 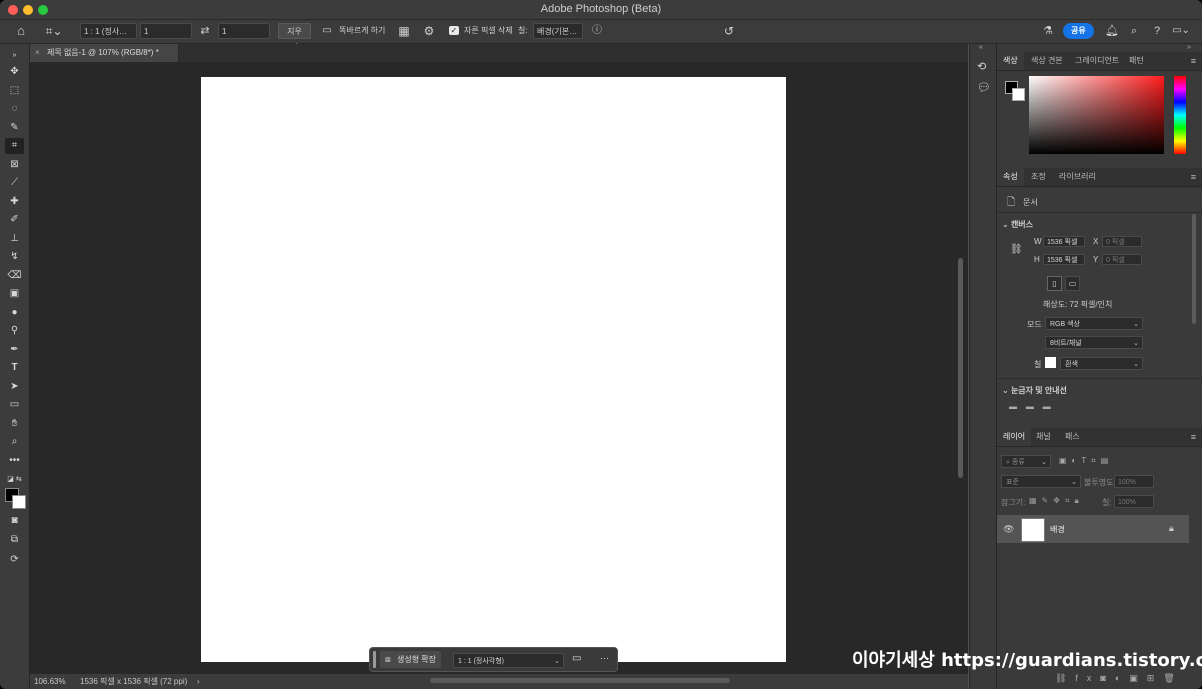 What do you see at coordinates (14, 165) in the screenshot?
I see `frame-tool-icon: ⊠` at bounding box center [14, 165].